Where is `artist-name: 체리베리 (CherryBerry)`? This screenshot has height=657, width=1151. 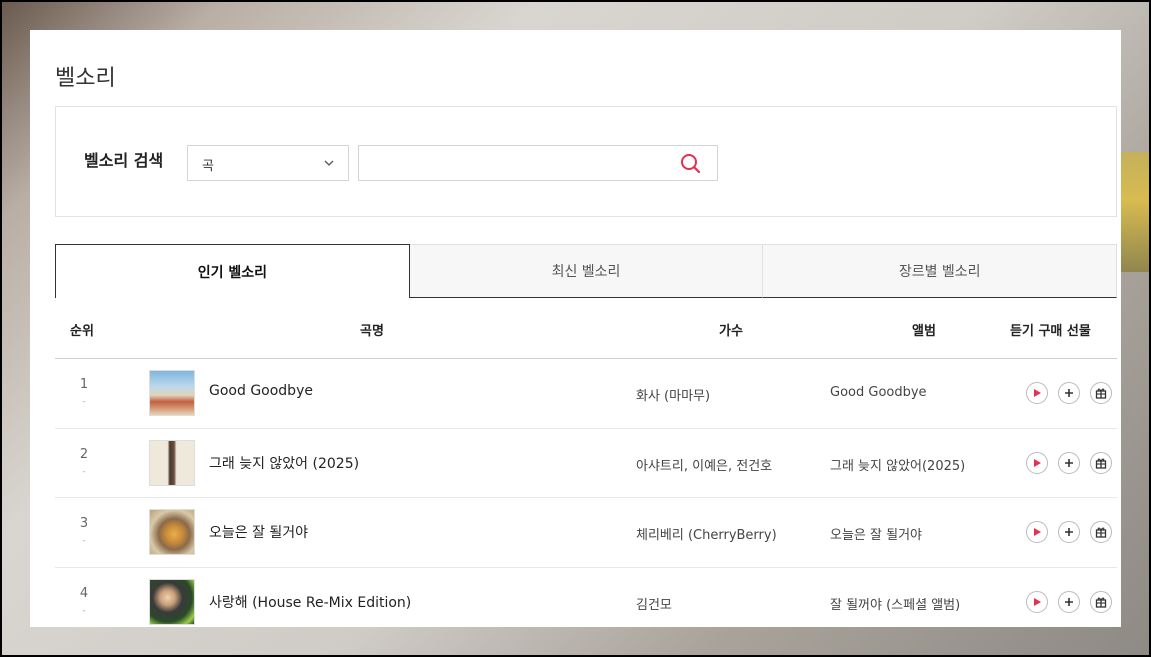
artist-name: 체리베리 (CherryBerry) is located at coordinates (706, 533).